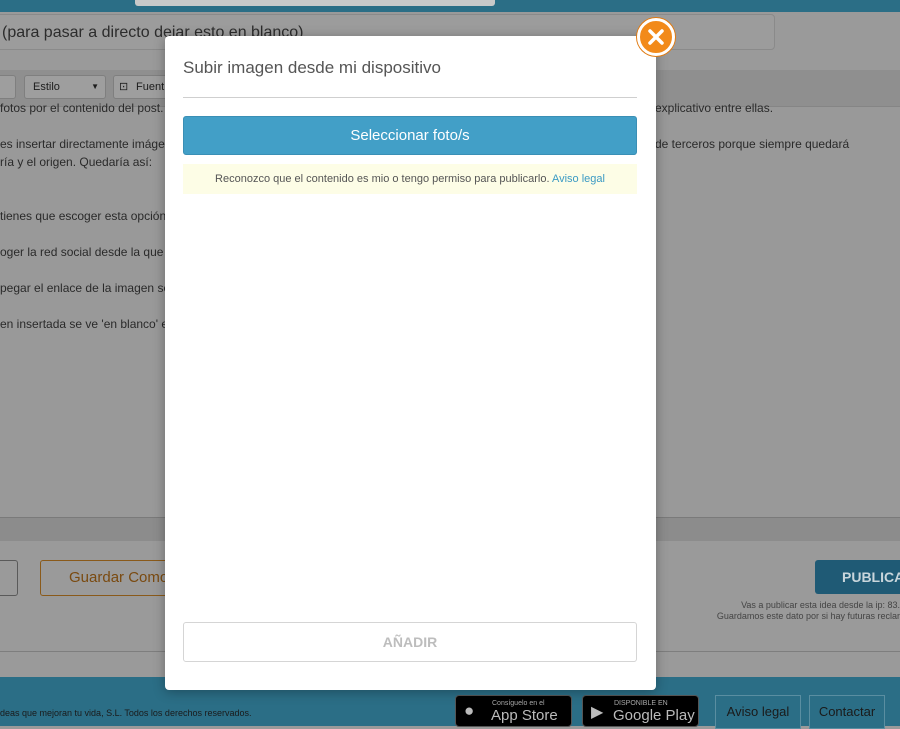  Describe the element at coordinates (654, 715) in the screenshot. I see `google-play-big-text: Google Play` at that location.